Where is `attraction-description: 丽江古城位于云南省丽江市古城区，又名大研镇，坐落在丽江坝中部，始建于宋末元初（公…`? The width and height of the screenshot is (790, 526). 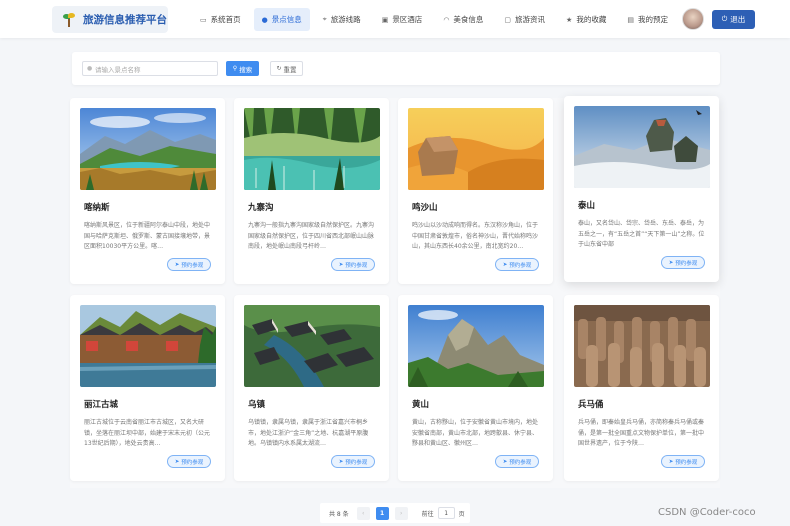 attraction-description: 丽江古城位于云南省丽江市古城区，又名大研镇，坐落在丽江坝中部，始建于宋末元初（公… is located at coordinates (147, 433).